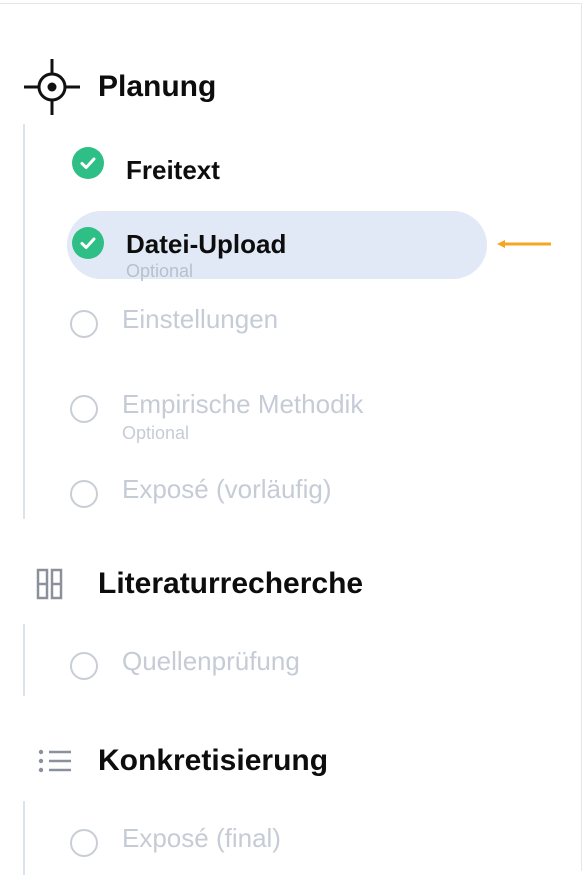  Describe the element at coordinates (243, 404) in the screenshot. I see `step-label: Empirische Methodik` at that location.